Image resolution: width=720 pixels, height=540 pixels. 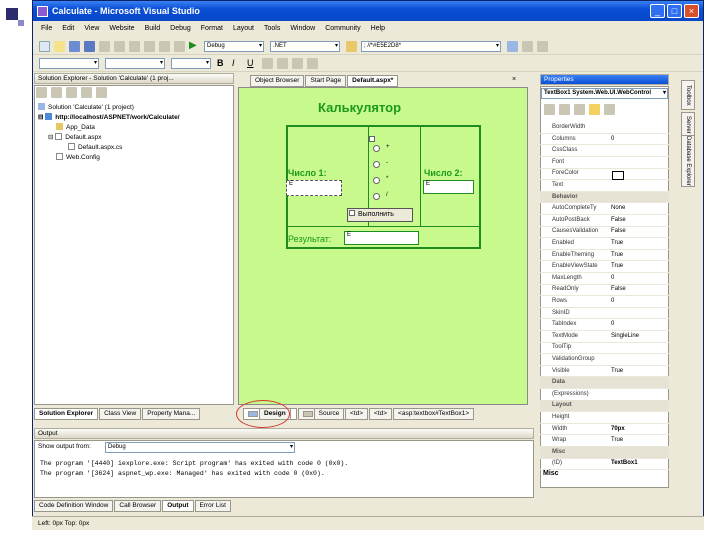 I want to click on side-tab-toolbox: Toolbox, so click(x=688, y=95).